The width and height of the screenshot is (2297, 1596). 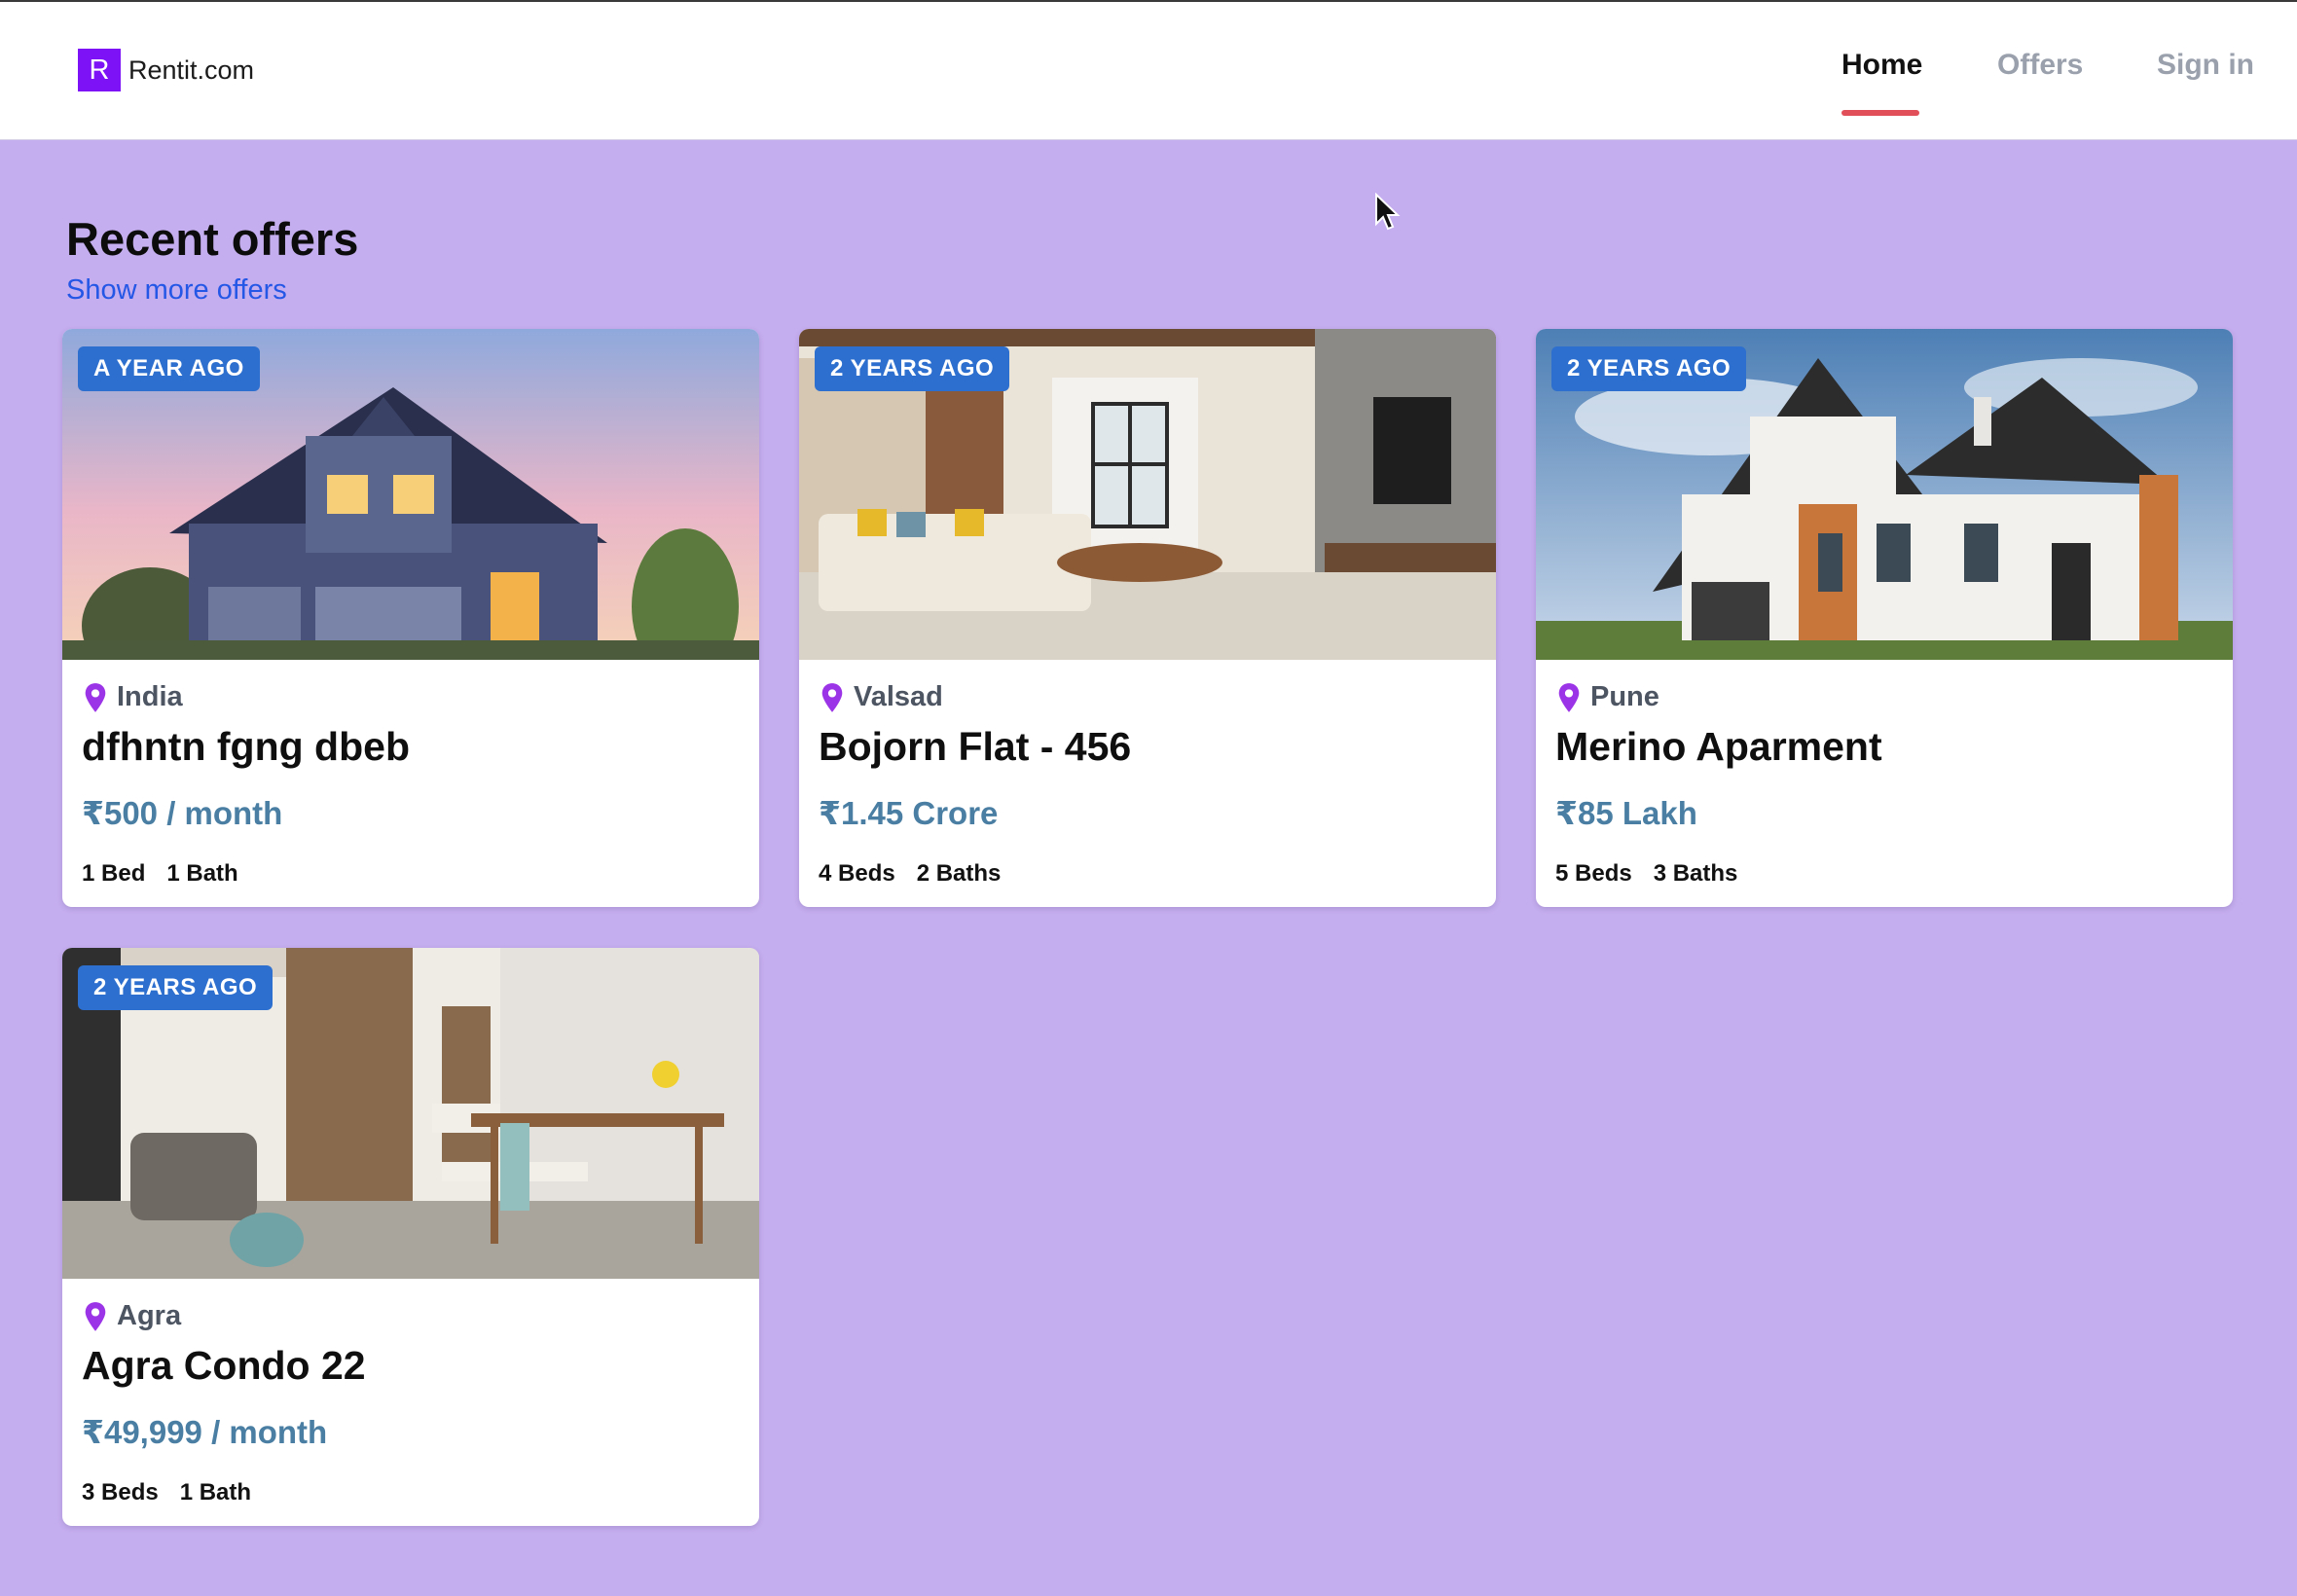 I want to click on top-navbar: R Rentit.com Home Offers Sign in, so click(x=1148, y=70).